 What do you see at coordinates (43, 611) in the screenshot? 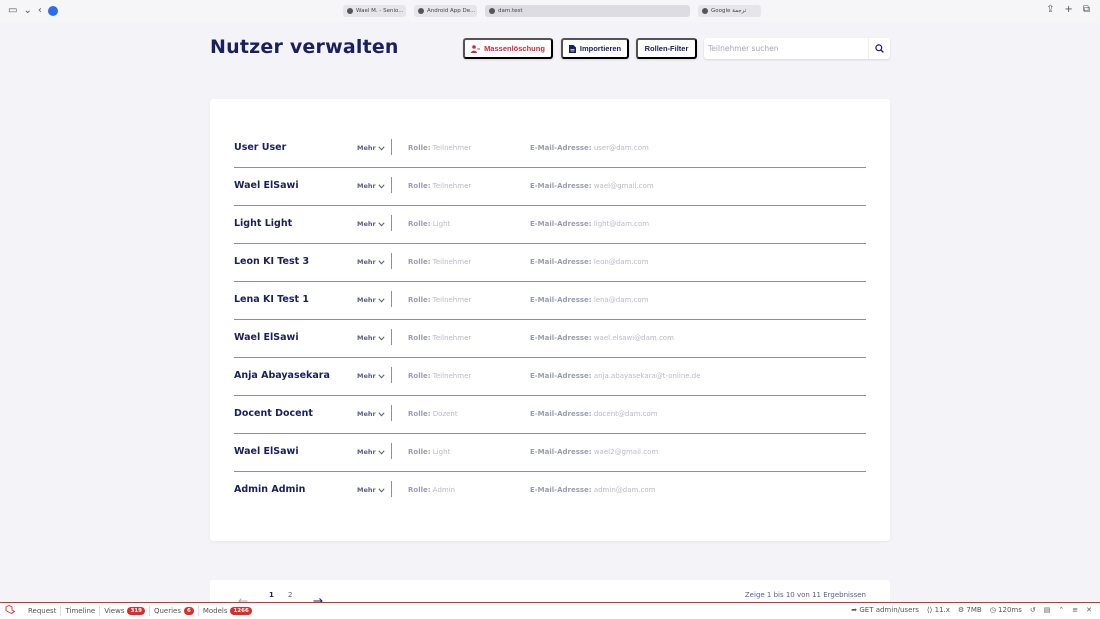
I see `debug-tab-request: Request` at bounding box center [43, 611].